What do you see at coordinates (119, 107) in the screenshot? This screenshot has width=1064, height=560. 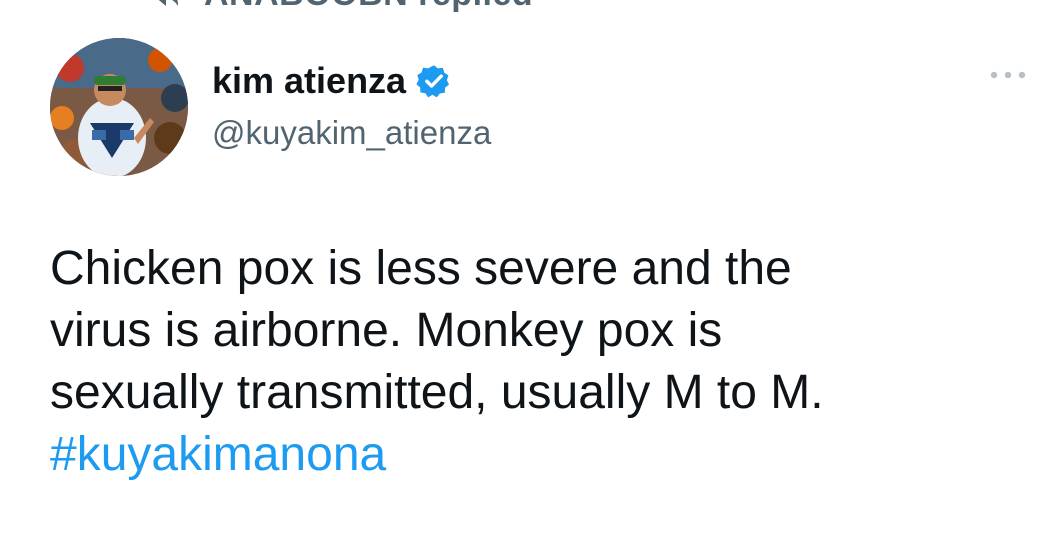 I see `avatar` at bounding box center [119, 107].